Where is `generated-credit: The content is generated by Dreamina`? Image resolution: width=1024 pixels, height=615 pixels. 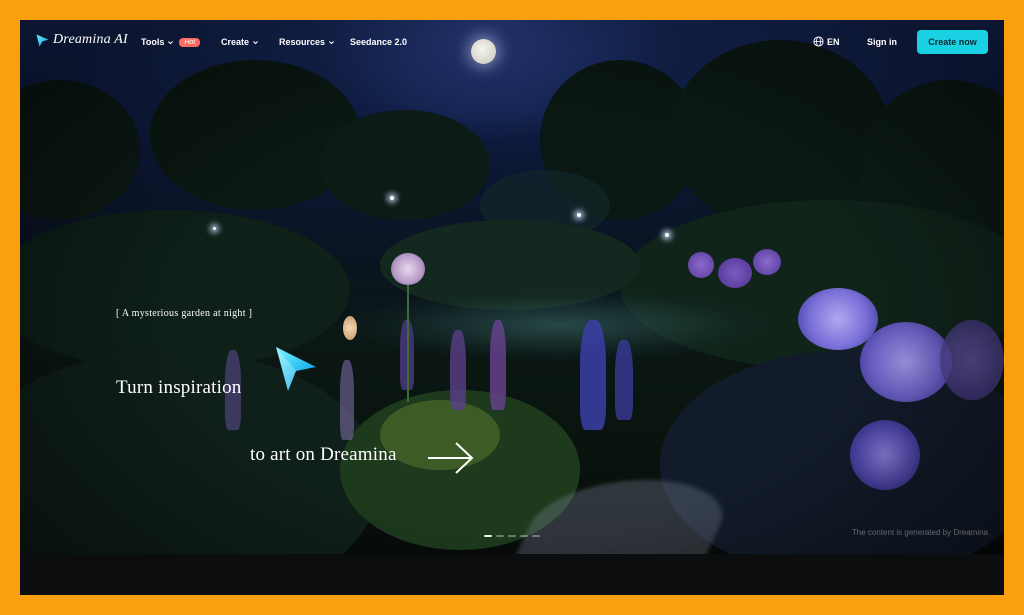 generated-credit: The content is generated by Dreamina is located at coordinates (919, 532).